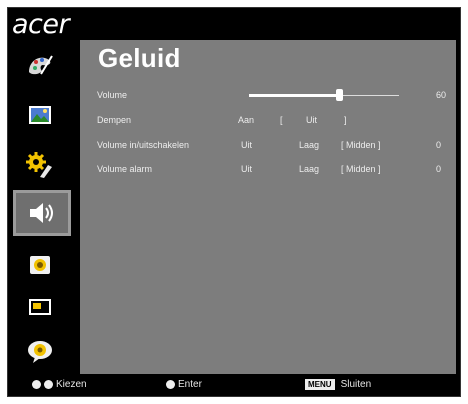 The width and height of the screenshot is (468, 404). What do you see at coordinates (112, 95) in the screenshot?
I see `row-label: Volume` at bounding box center [112, 95].